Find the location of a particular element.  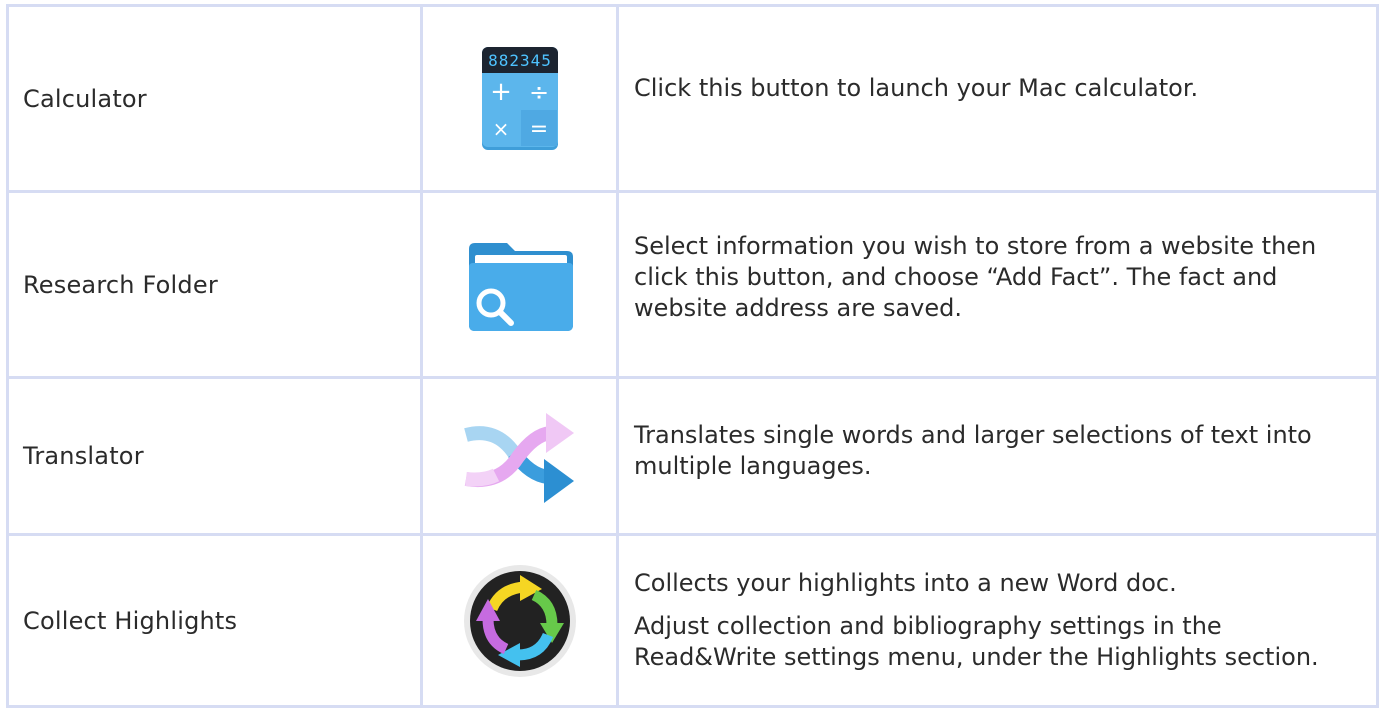

translator-icon is located at coordinates (519, 456).